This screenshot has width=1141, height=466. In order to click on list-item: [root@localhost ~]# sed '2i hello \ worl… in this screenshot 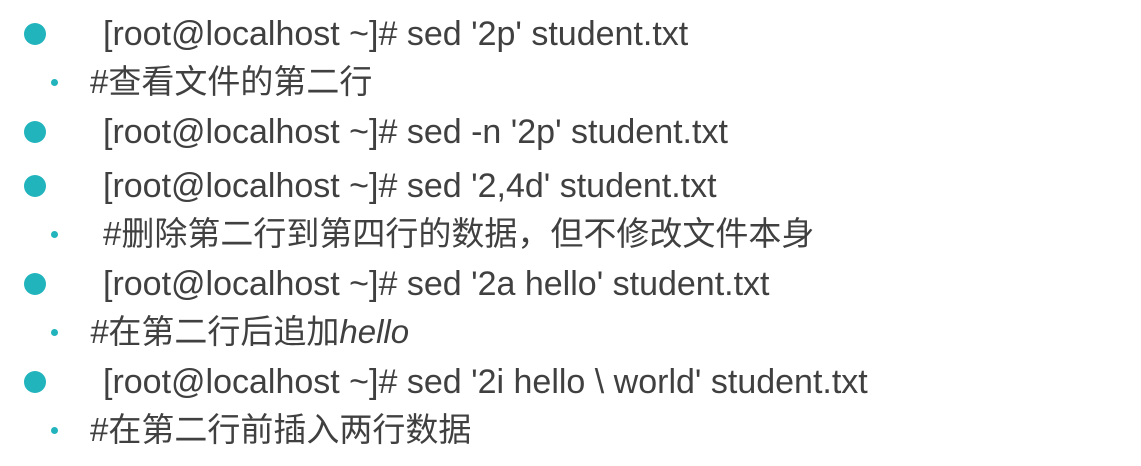, I will do `click(570, 383)`.